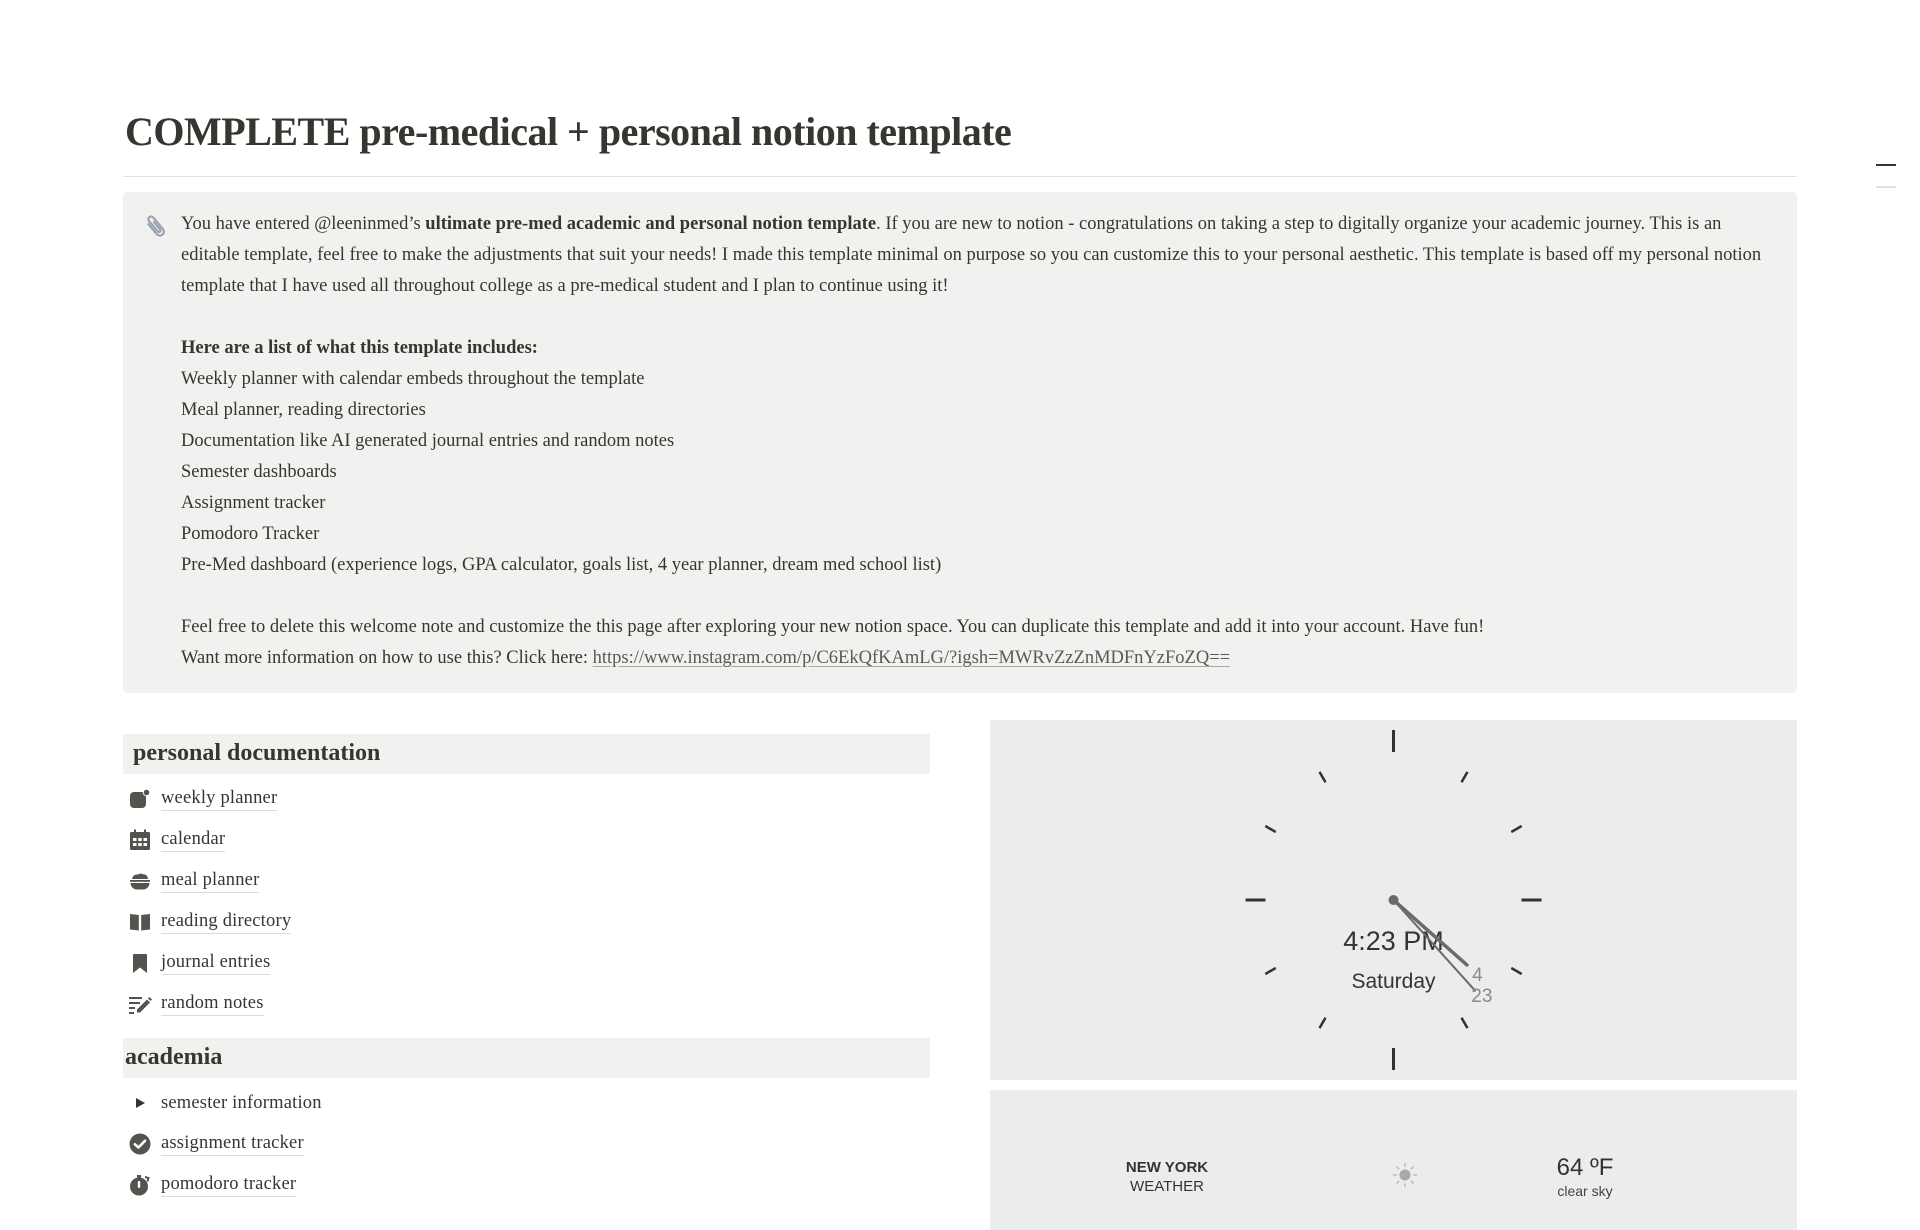  What do you see at coordinates (140, 1144) in the screenshot?
I see `check-circle-icon` at bounding box center [140, 1144].